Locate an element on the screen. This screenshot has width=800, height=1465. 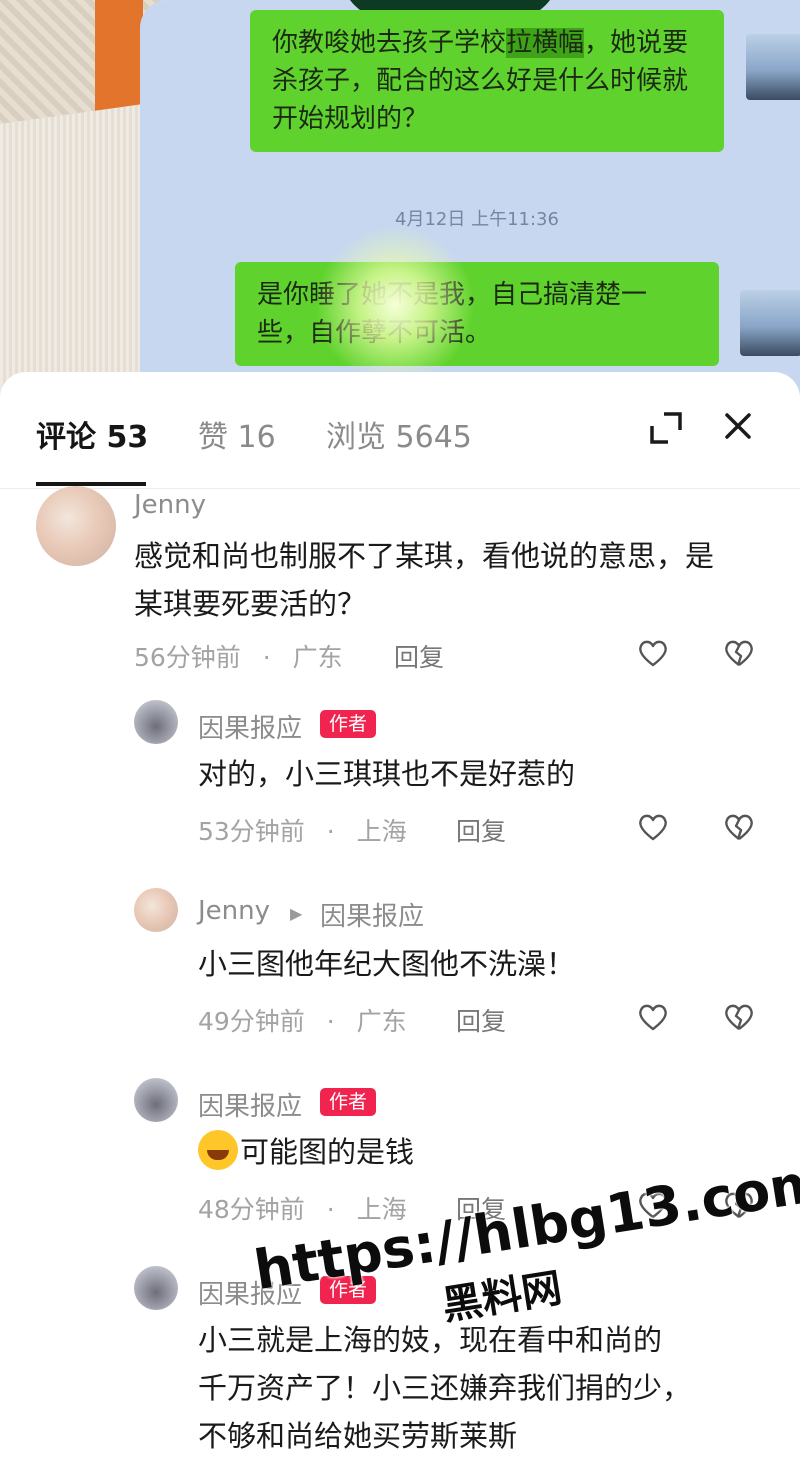
reply-arrow-icon: ▶ is located at coordinates (296, 913).